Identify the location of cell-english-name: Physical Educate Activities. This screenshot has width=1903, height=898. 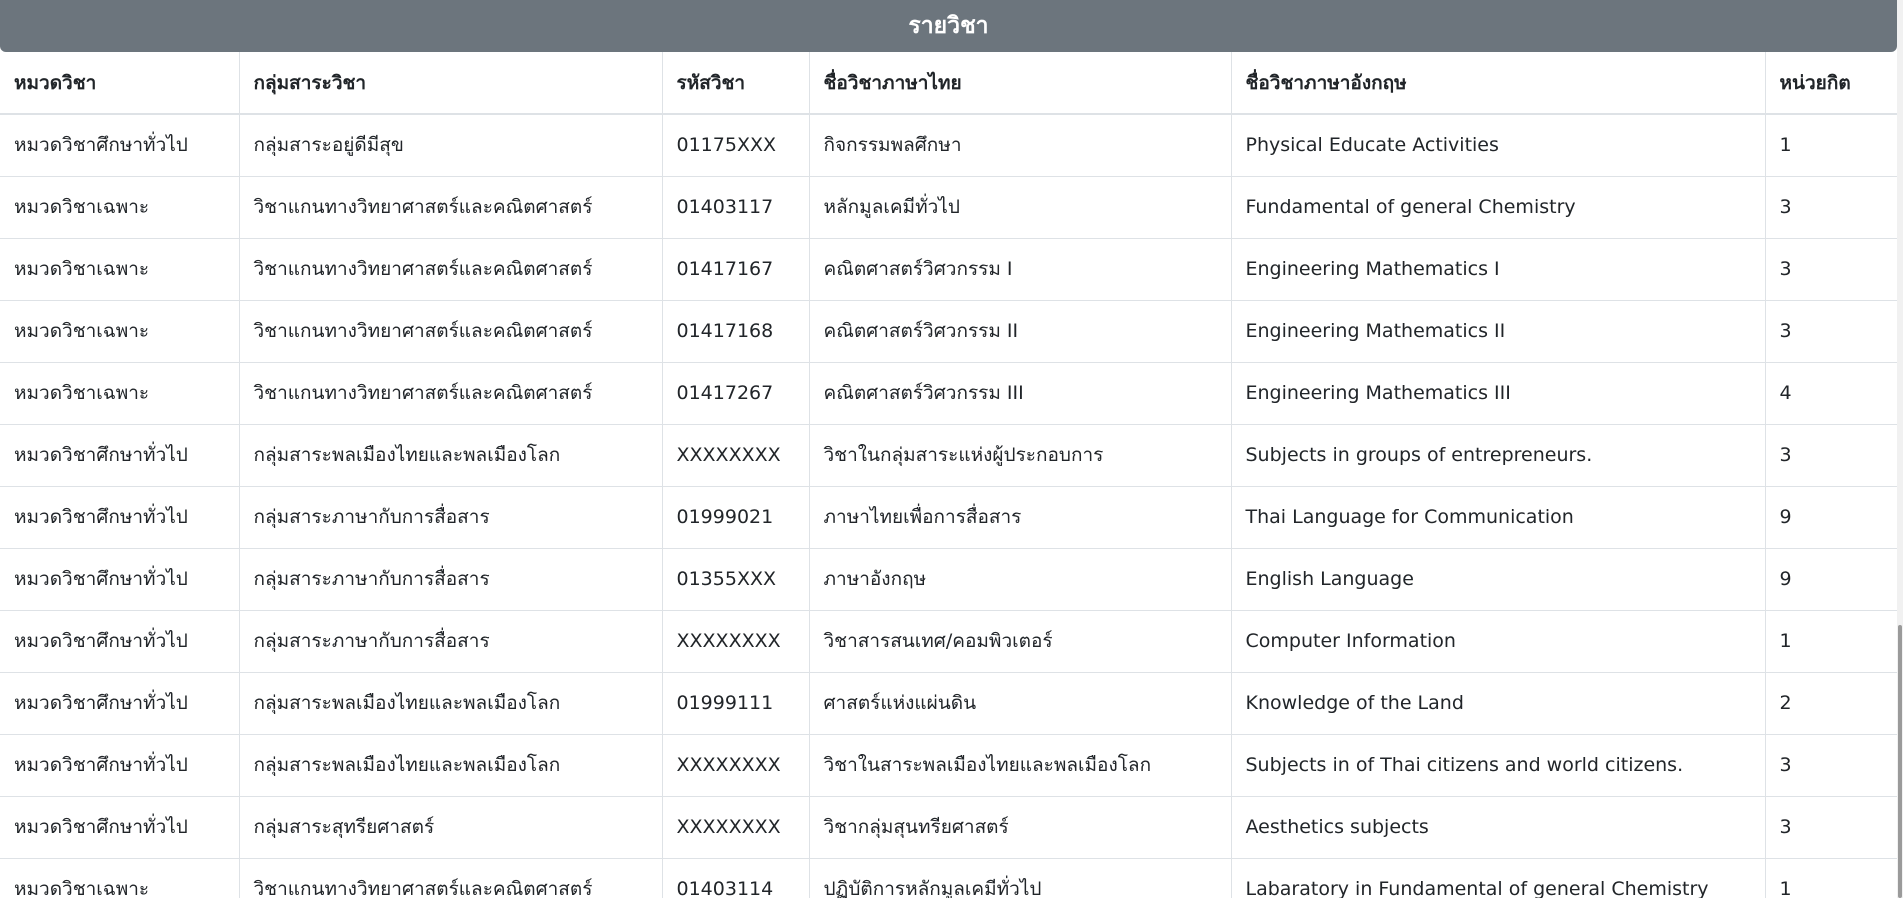
(1498, 145).